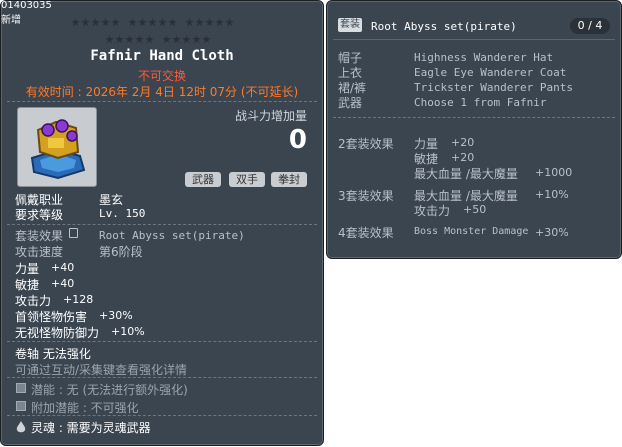 This screenshot has width=622, height=447. What do you see at coordinates (350, 25) in the screenshot?
I see `set-badge: 套装` at bounding box center [350, 25].